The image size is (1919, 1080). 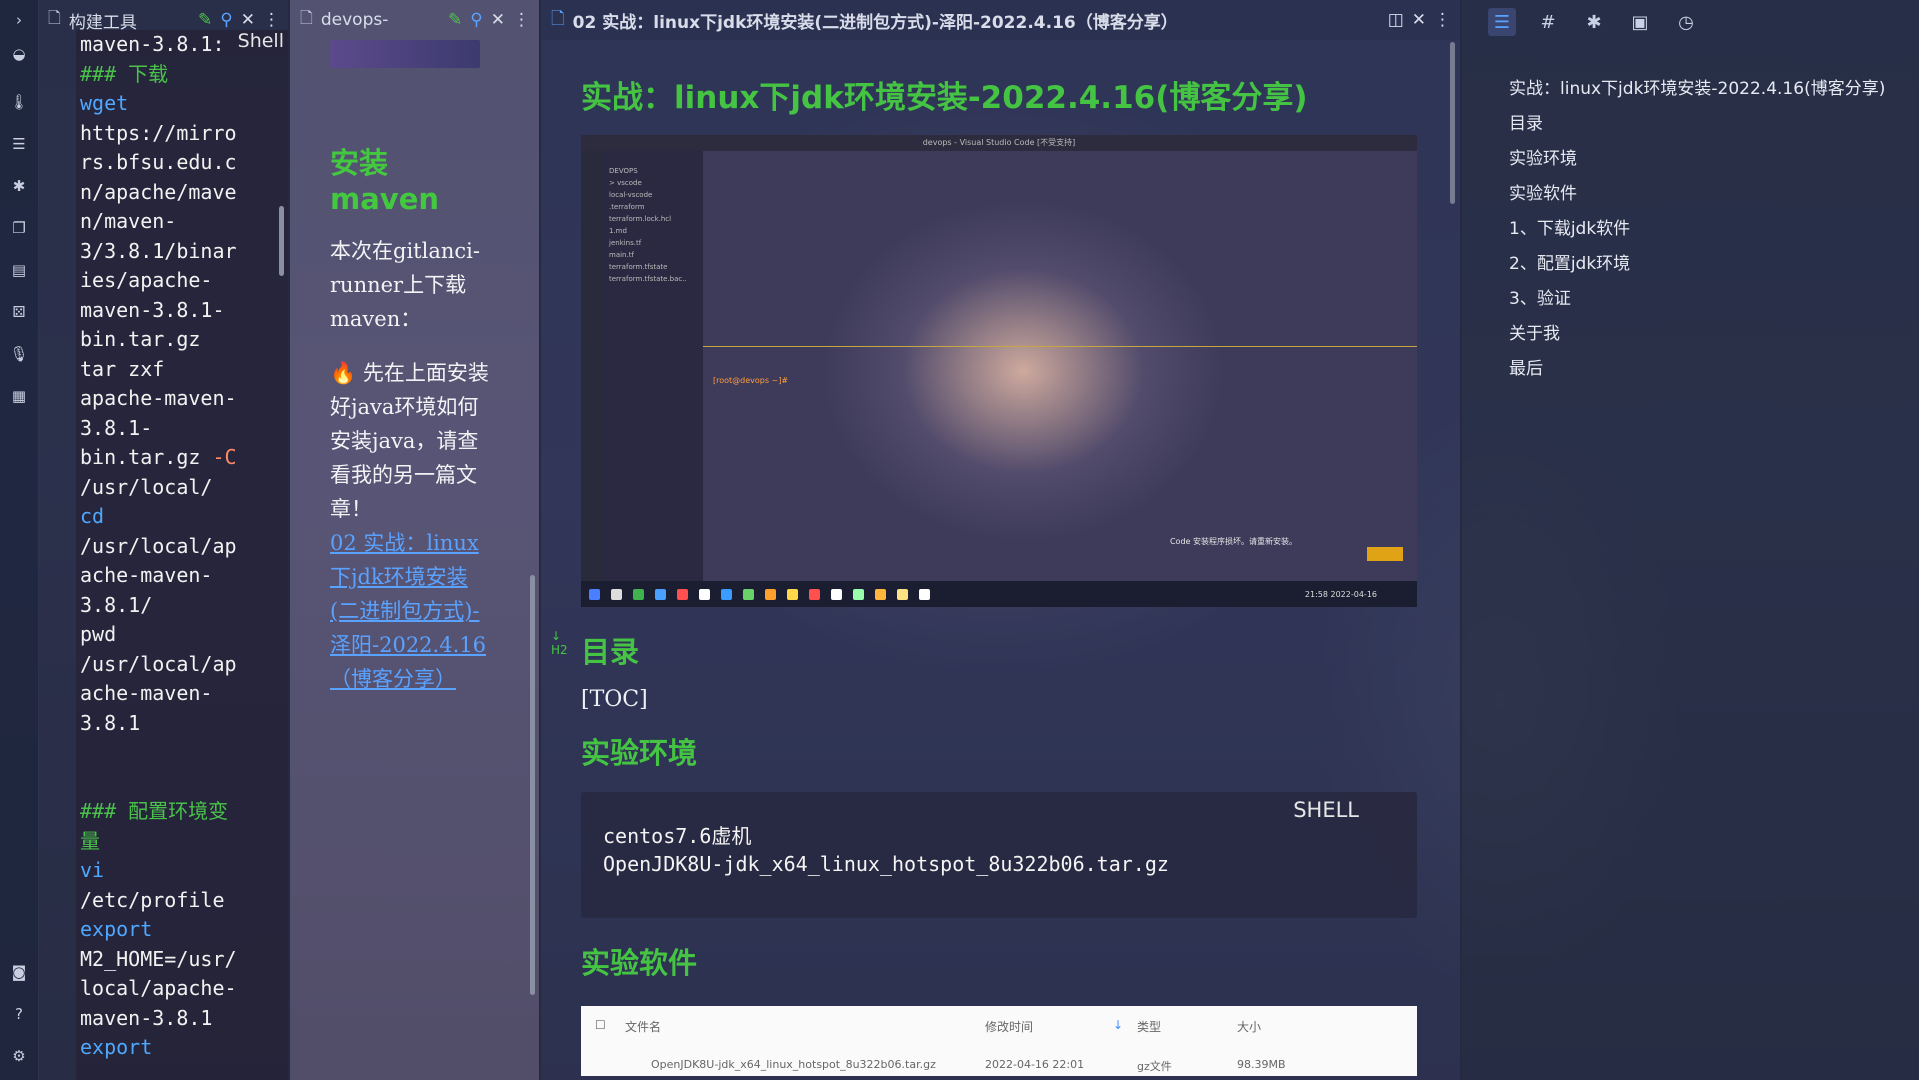 What do you see at coordinates (623, 171) in the screenshot?
I see `embedded-tree-item: DEVOPS` at bounding box center [623, 171].